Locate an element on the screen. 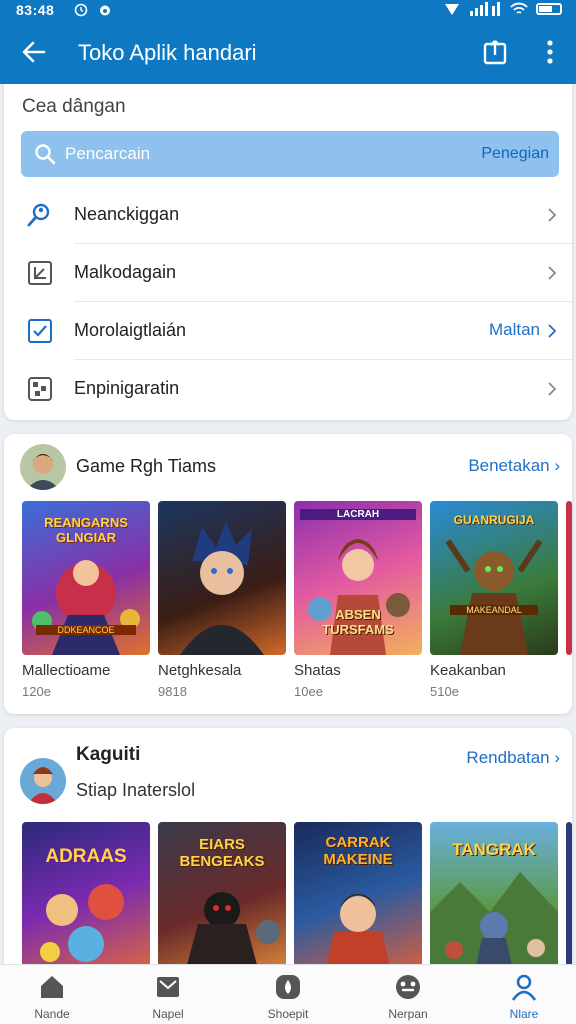  app-size: 120e is located at coordinates (36, 691).